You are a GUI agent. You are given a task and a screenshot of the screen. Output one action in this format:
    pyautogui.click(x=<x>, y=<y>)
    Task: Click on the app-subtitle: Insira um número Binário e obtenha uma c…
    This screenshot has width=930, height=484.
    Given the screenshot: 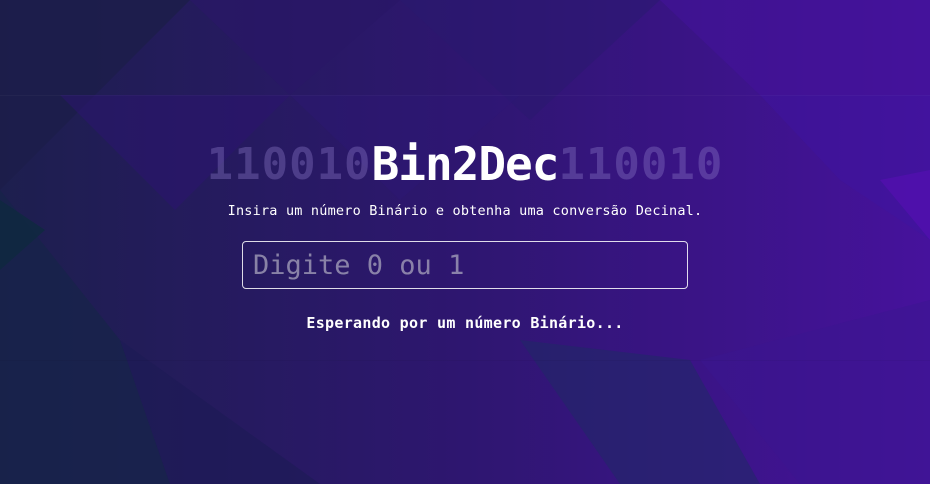 What is the action you would take?
    pyautogui.click(x=465, y=211)
    